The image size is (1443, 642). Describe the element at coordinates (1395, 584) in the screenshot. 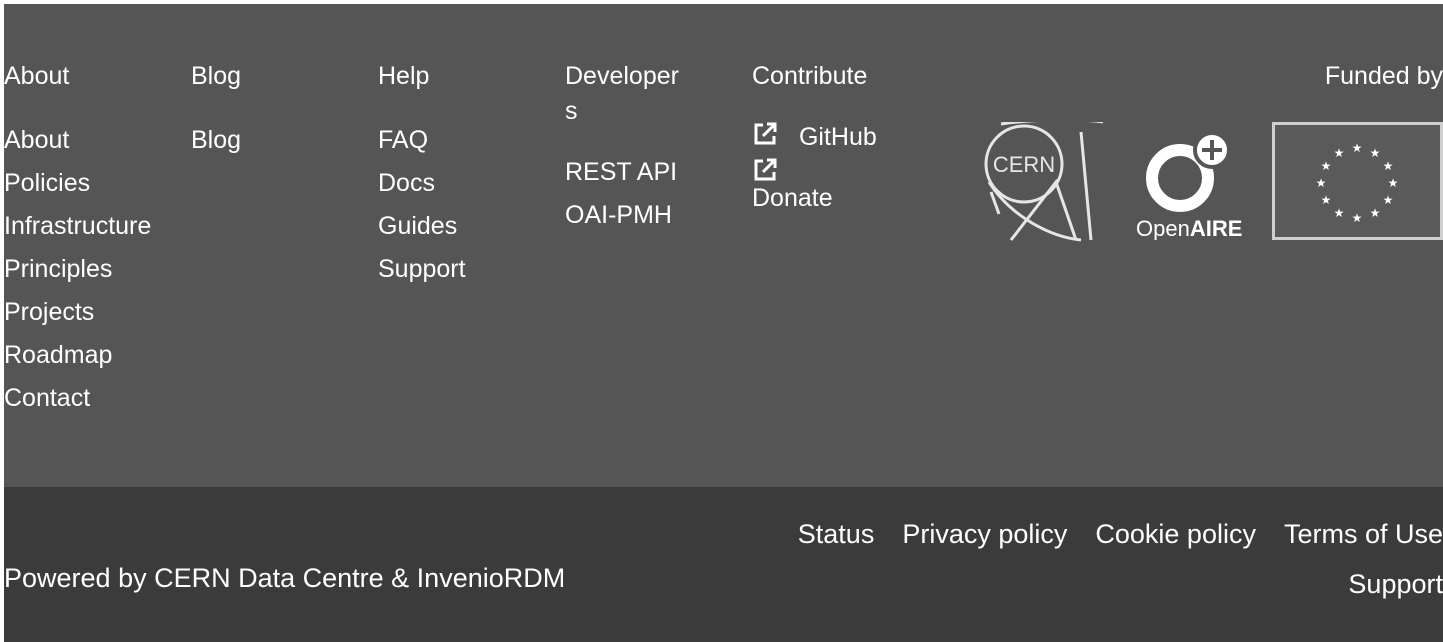

I see `support-bottom-link: Support` at that location.